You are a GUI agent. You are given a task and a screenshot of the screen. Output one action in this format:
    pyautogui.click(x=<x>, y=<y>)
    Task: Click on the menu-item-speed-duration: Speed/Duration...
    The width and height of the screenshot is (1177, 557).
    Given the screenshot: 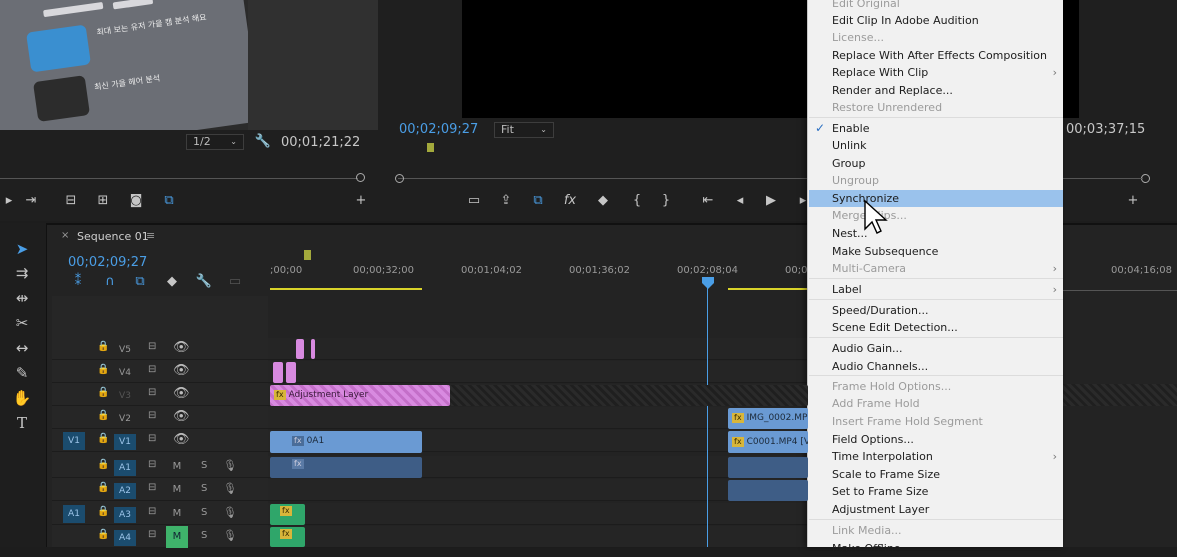 What is the action you would take?
    pyautogui.click(x=936, y=310)
    